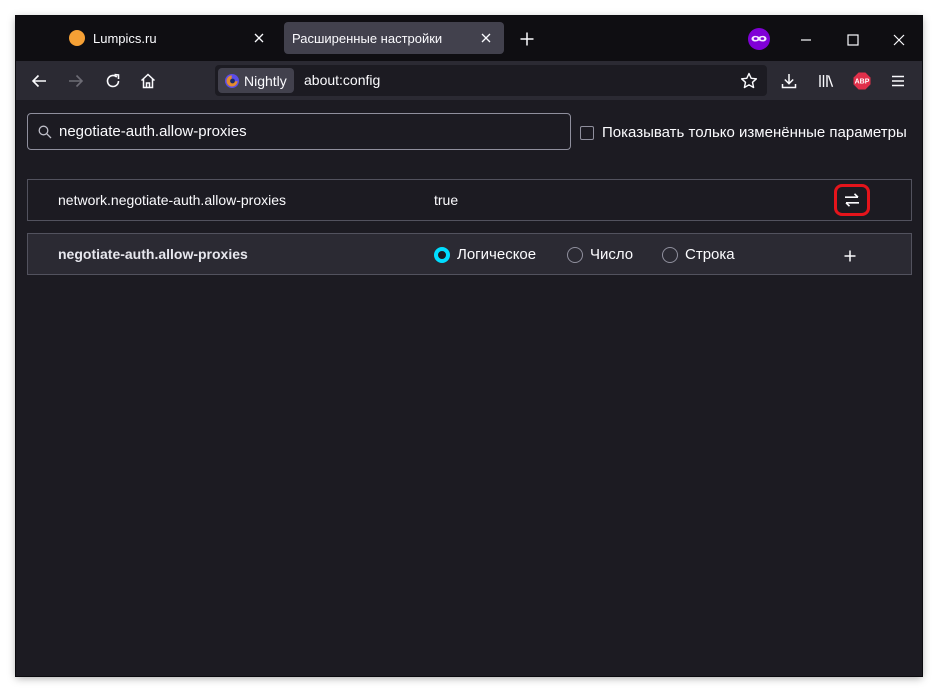 This screenshot has width=939, height=693. Describe the element at coordinates (754, 132) in the screenshot. I see `modified-only-label: Показывать только изменённые параметры` at that location.